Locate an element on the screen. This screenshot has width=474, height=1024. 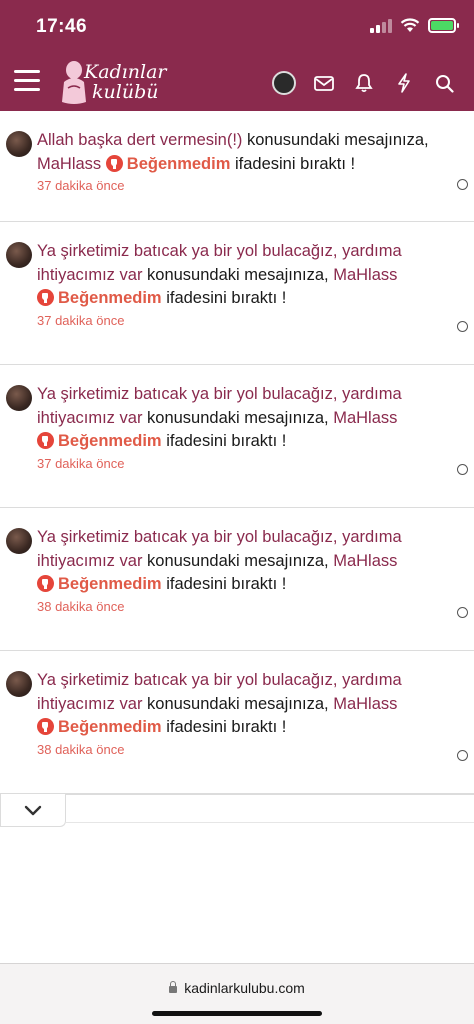
lightning-icon is located at coordinates (404, 83).